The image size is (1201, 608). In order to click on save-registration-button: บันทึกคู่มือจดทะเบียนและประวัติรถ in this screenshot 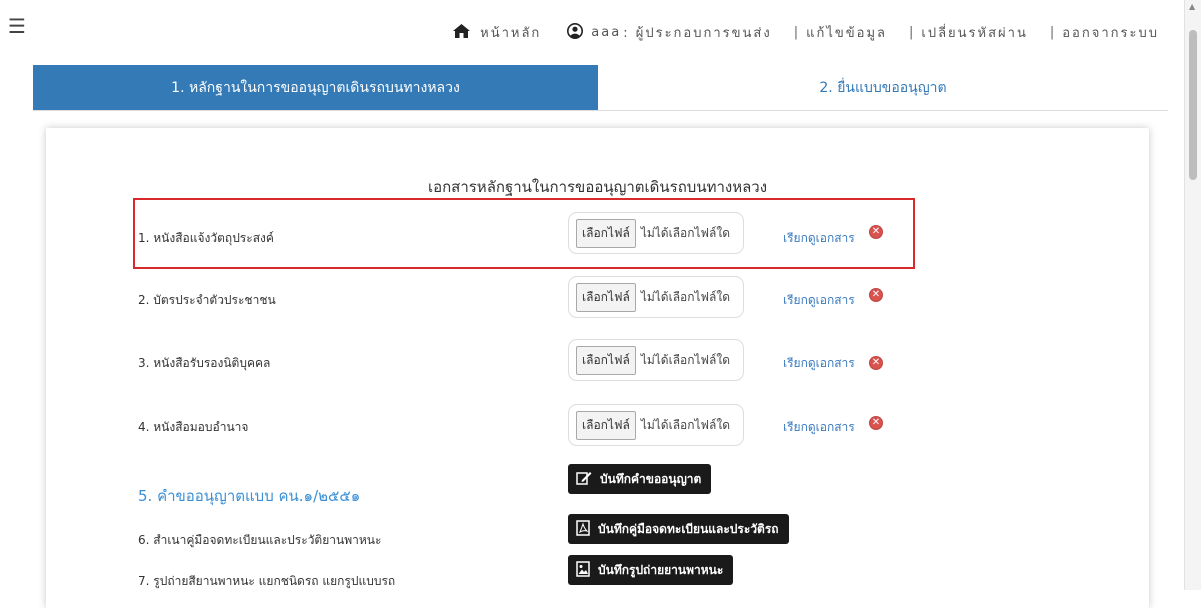, I will do `click(678, 529)`.